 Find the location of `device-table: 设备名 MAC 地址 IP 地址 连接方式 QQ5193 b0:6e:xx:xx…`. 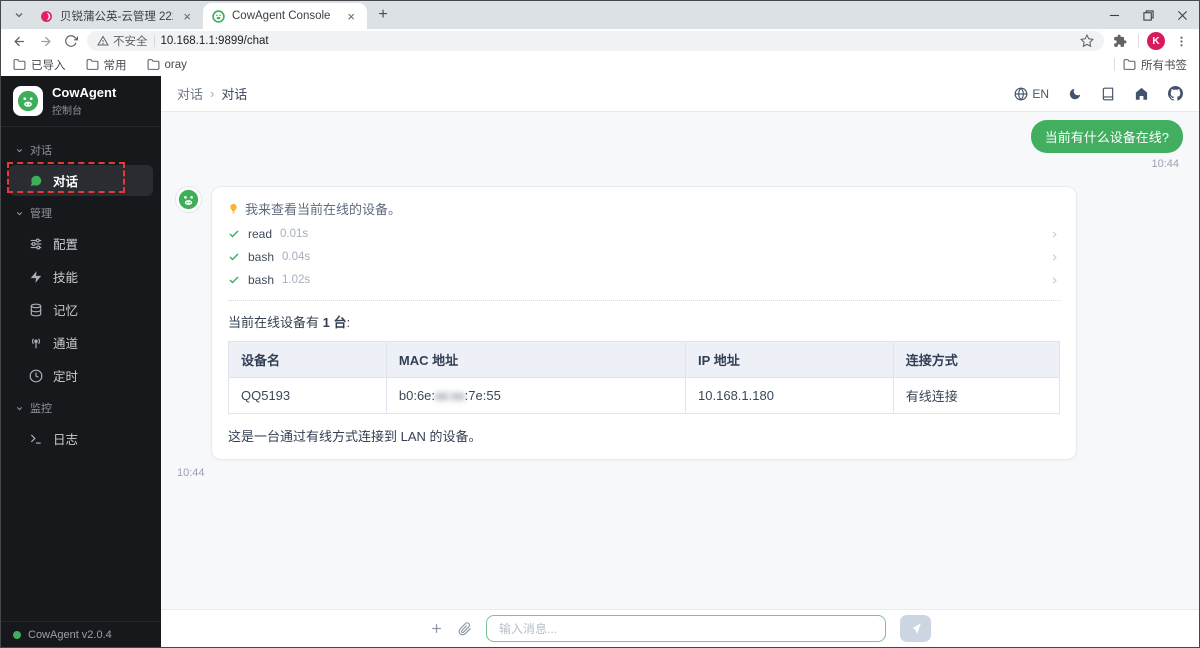

device-table: 设备名 MAC 地址 IP 地址 连接方式 QQ5193 b0:6e:xx:xx… is located at coordinates (644, 377).